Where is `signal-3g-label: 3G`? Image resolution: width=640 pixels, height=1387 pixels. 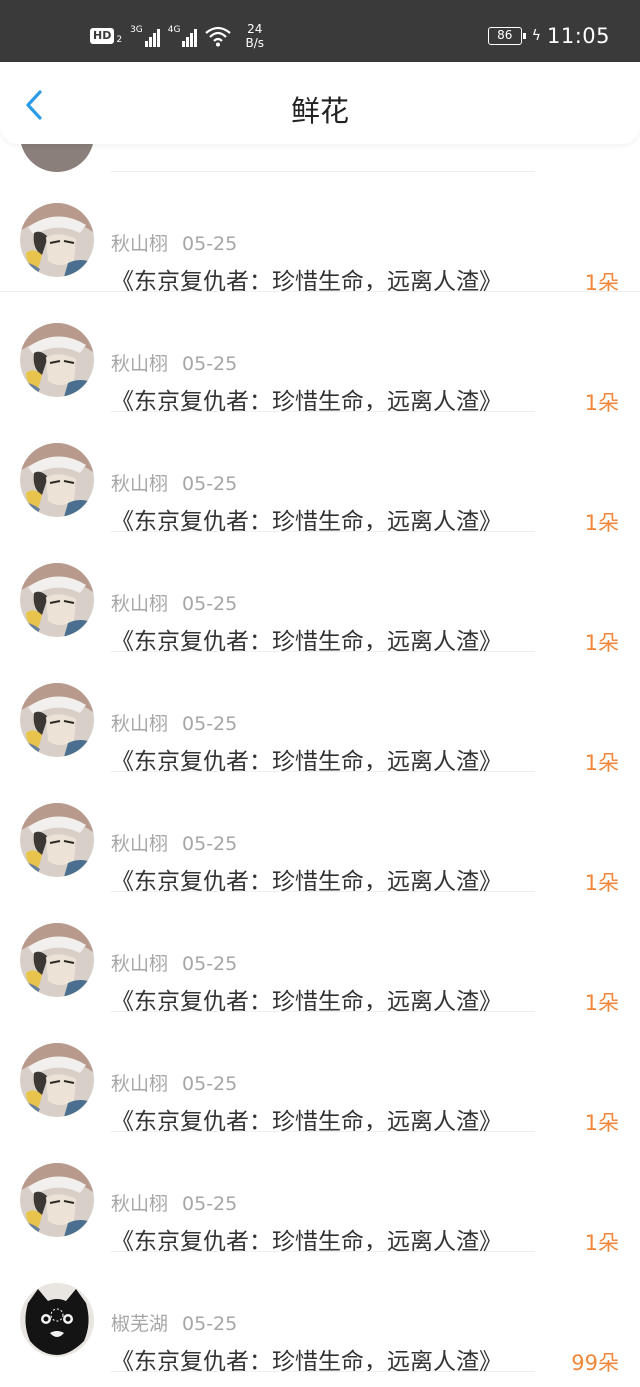 signal-3g-label: 3G is located at coordinates (136, 30).